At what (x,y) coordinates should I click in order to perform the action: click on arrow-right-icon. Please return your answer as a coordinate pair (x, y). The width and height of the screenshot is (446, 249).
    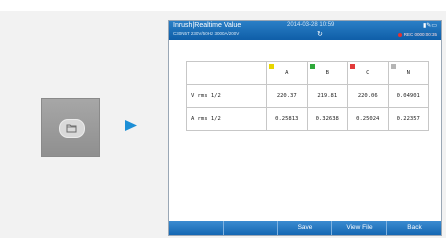
    Looking at the image, I should click on (131, 125).